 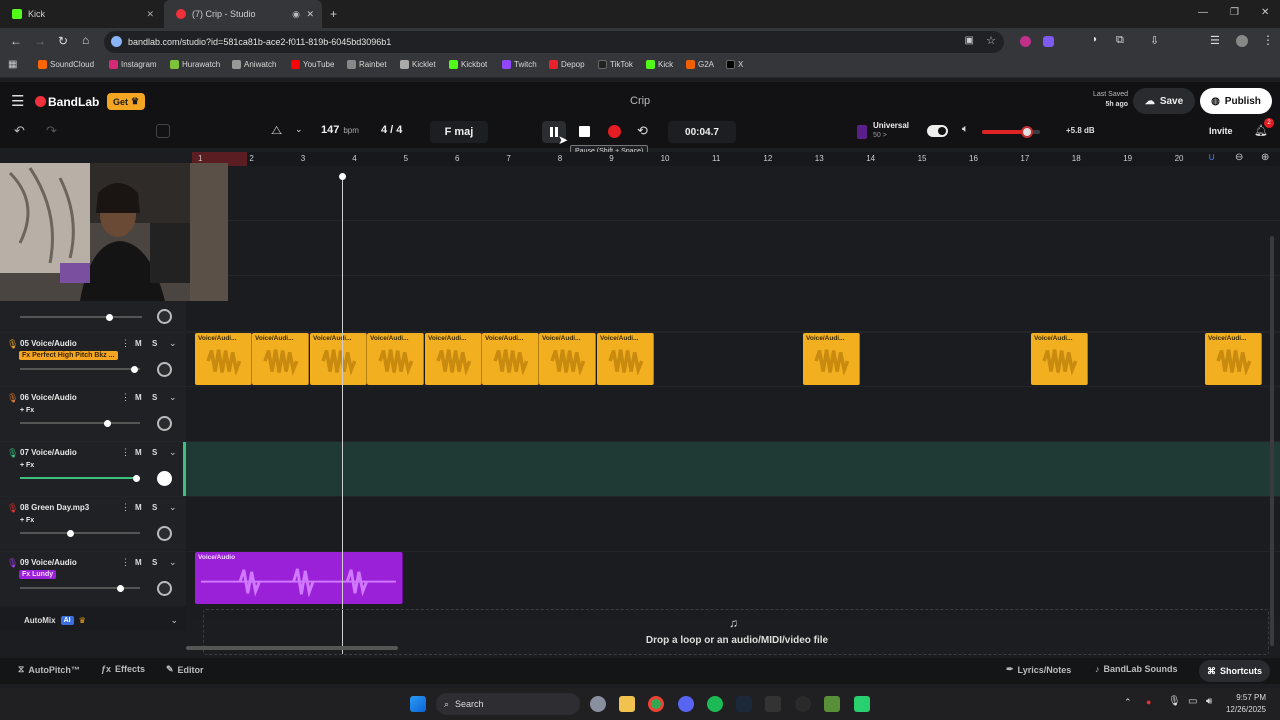 I want to click on tab-studio: (7) Crip - Studio ◉ ✕, so click(x=243, y=14).